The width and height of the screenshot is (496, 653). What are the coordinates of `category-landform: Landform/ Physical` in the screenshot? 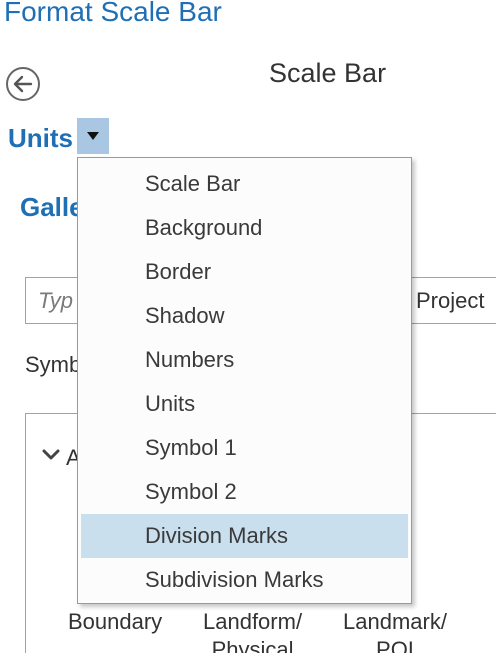 It's located at (252, 630).